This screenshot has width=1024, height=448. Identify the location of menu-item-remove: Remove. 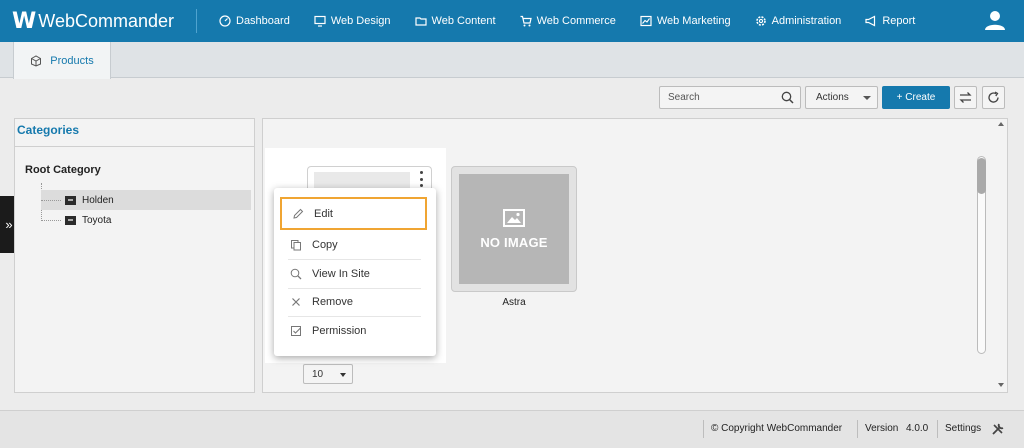
(352, 302).